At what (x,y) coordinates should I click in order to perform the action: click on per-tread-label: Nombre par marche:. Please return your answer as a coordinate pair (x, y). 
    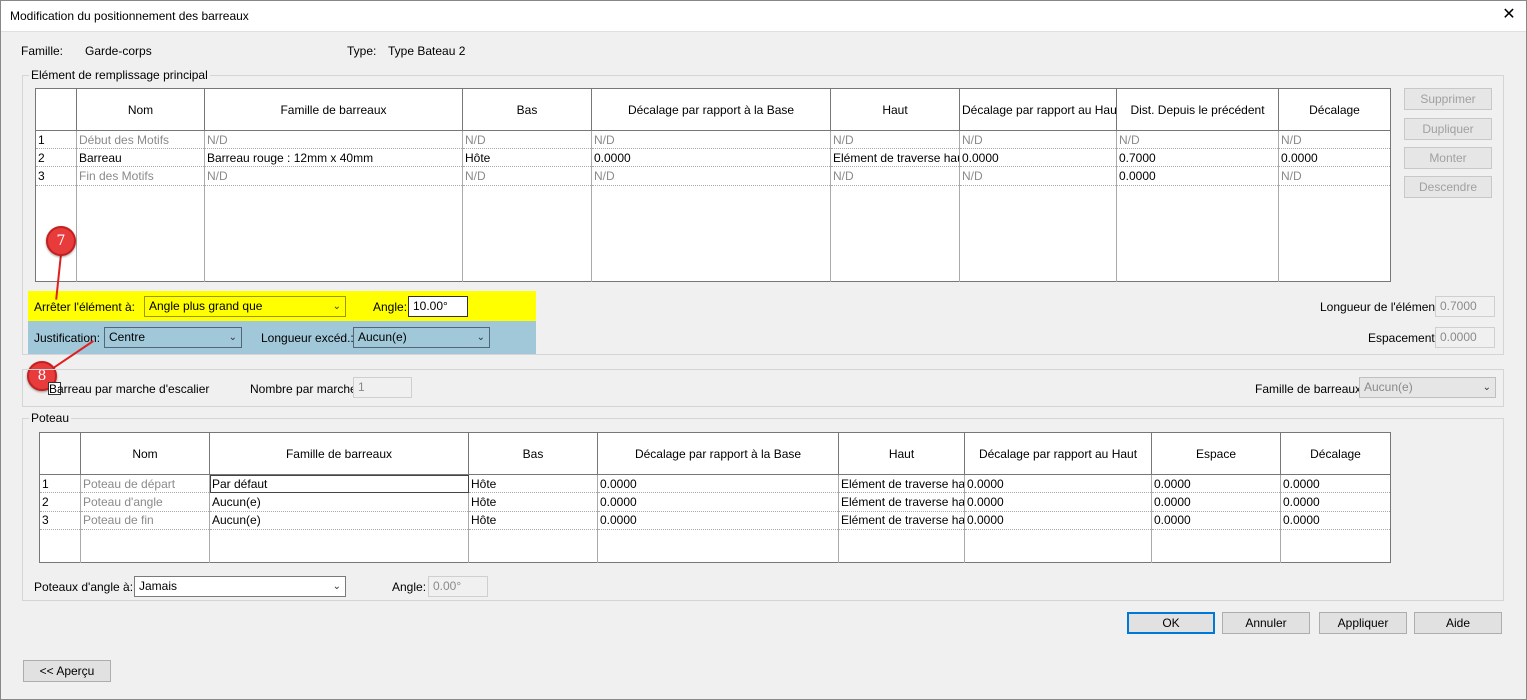
    Looking at the image, I should click on (305, 389).